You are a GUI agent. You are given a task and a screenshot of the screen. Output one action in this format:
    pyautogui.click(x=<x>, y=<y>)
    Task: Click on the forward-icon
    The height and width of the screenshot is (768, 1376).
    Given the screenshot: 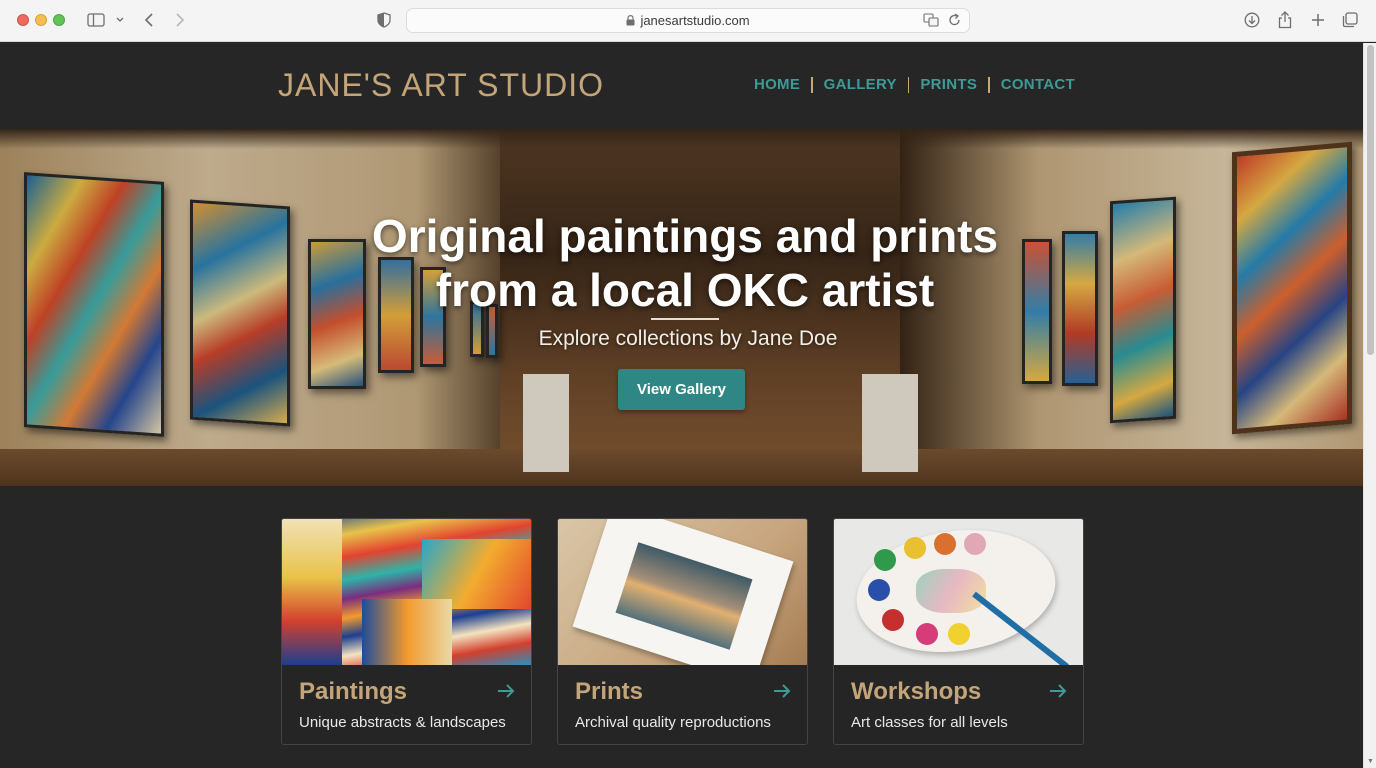 What is the action you would take?
    pyautogui.click(x=180, y=20)
    